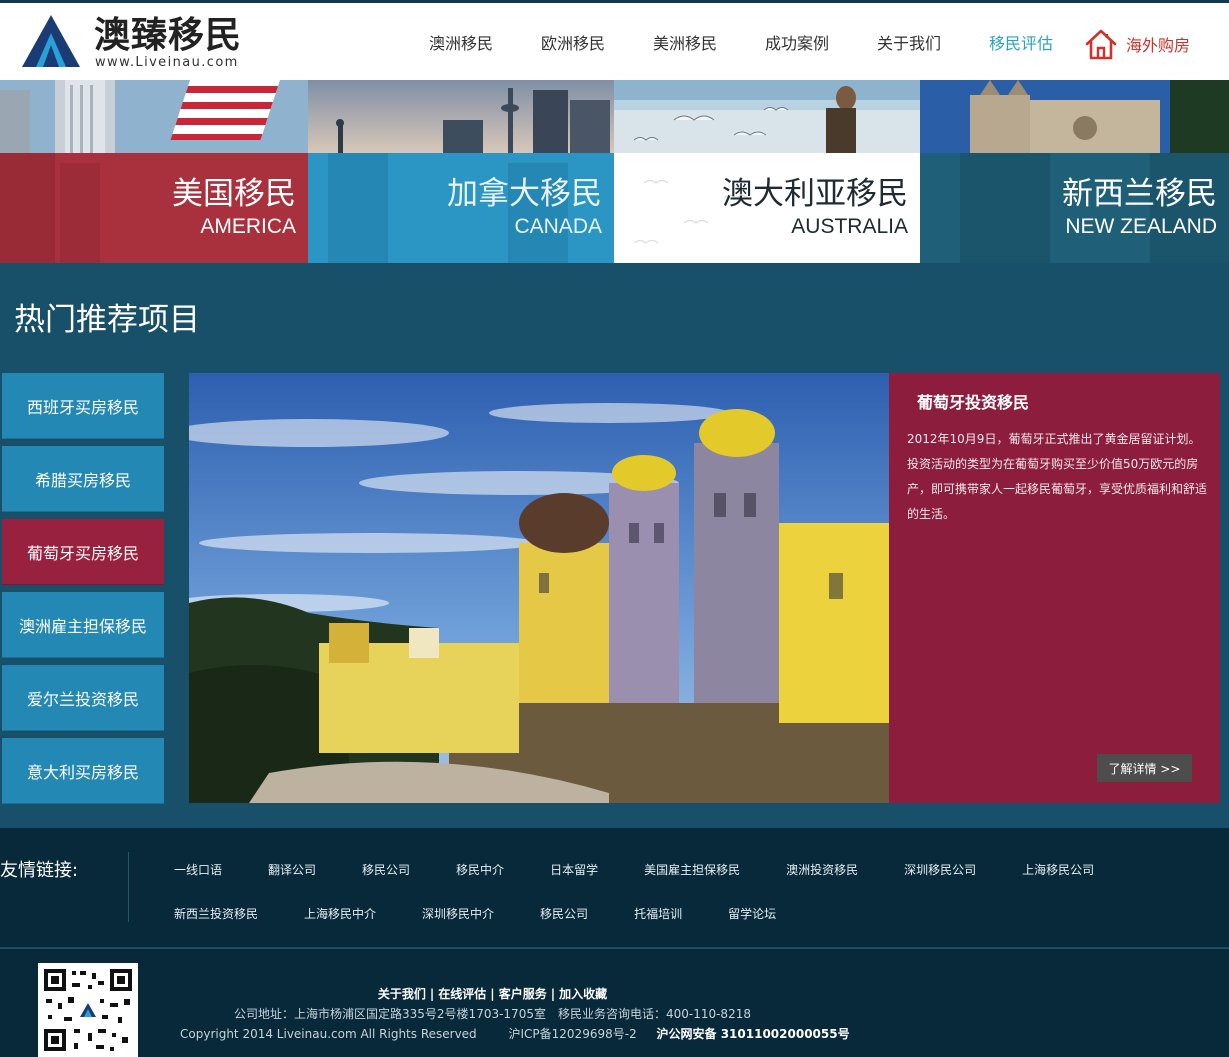 This screenshot has height=1057, width=1229. I want to click on feature-title: 葡萄牙投资移民, so click(973, 401).